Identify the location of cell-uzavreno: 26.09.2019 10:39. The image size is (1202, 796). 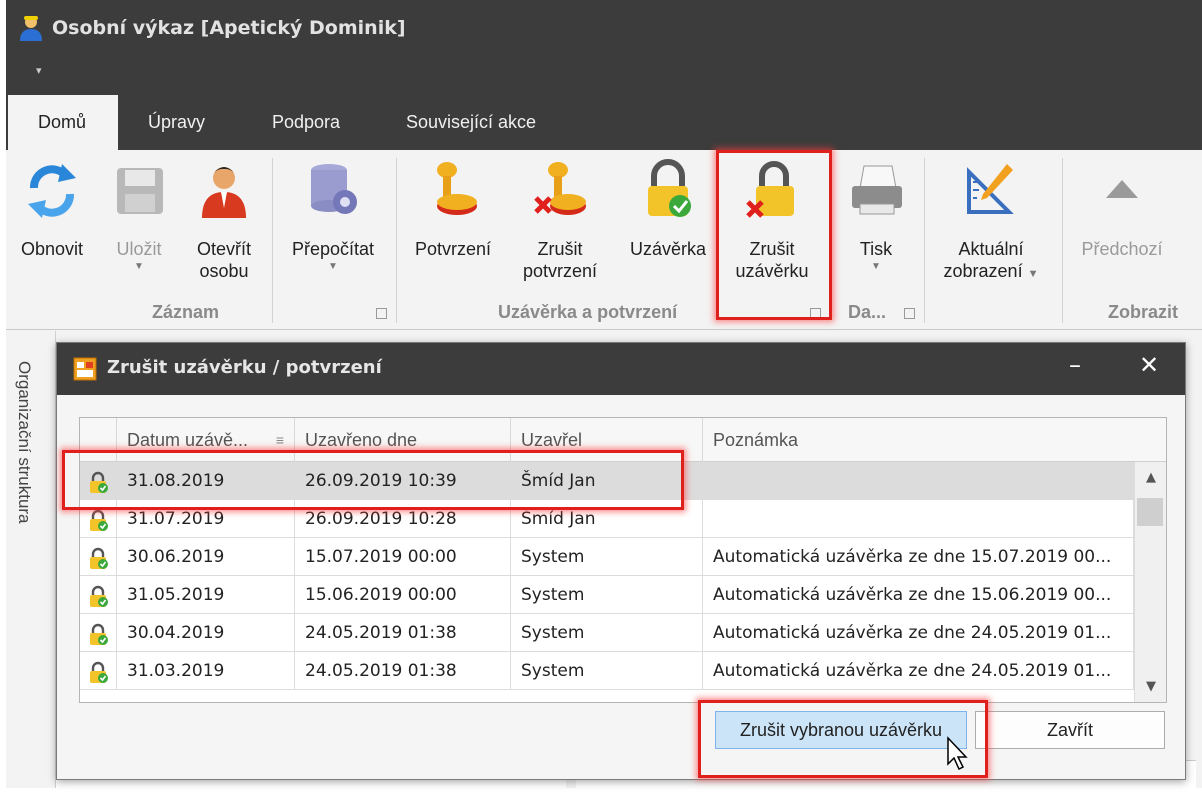
(403, 481).